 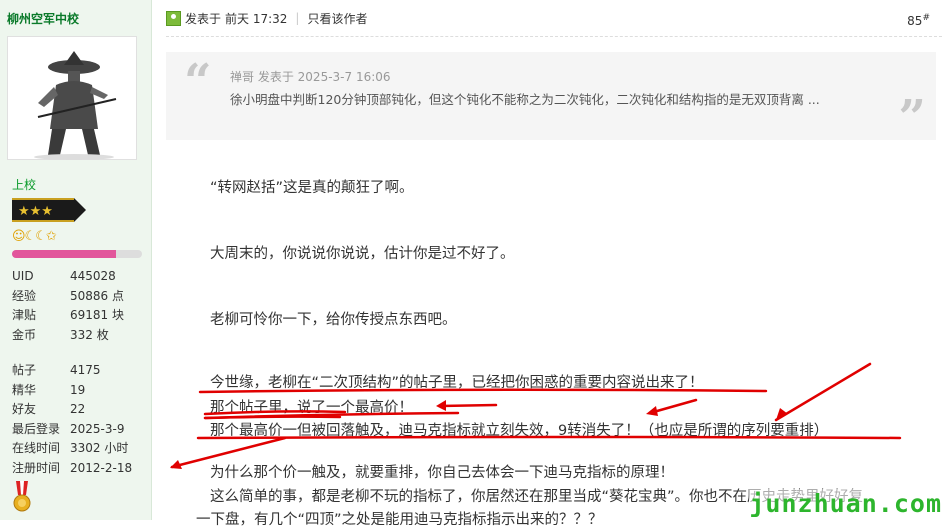 What do you see at coordinates (457, 383) in the screenshot?
I see `content-paragraph: 今世缘，老柳在“二次顶结构”的帖子里，已经把你困惑的重要内容说出来了！` at bounding box center [457, 383].